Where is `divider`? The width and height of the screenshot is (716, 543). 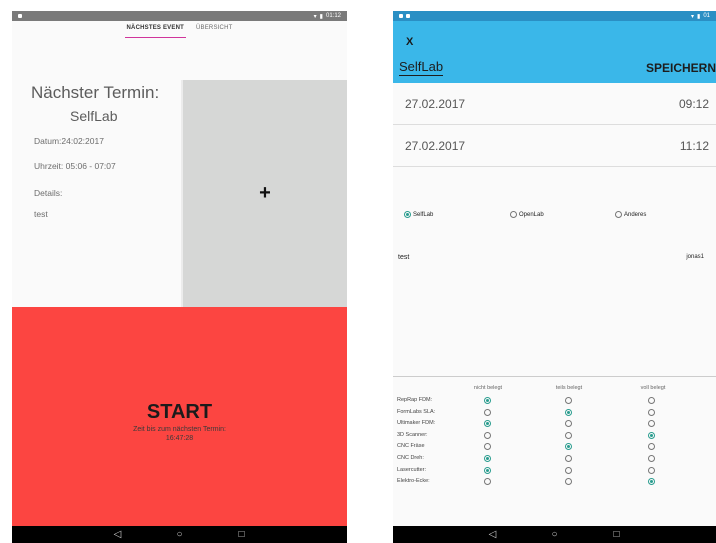 divider is located at coordinates (554, 376).